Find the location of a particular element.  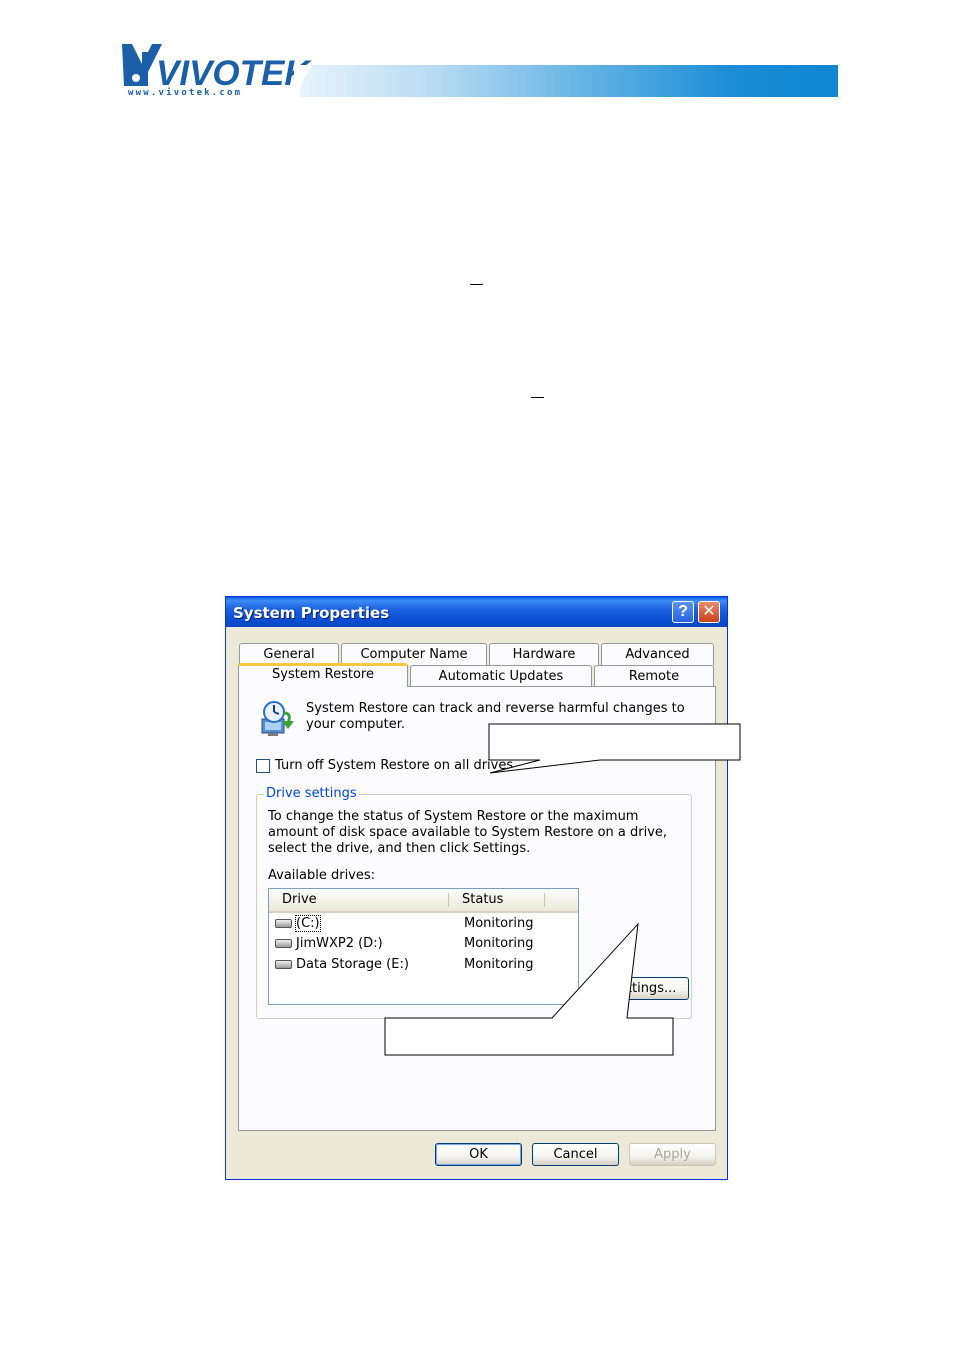

tab-system-restore: System Restore is located at coordinates (323, 675).